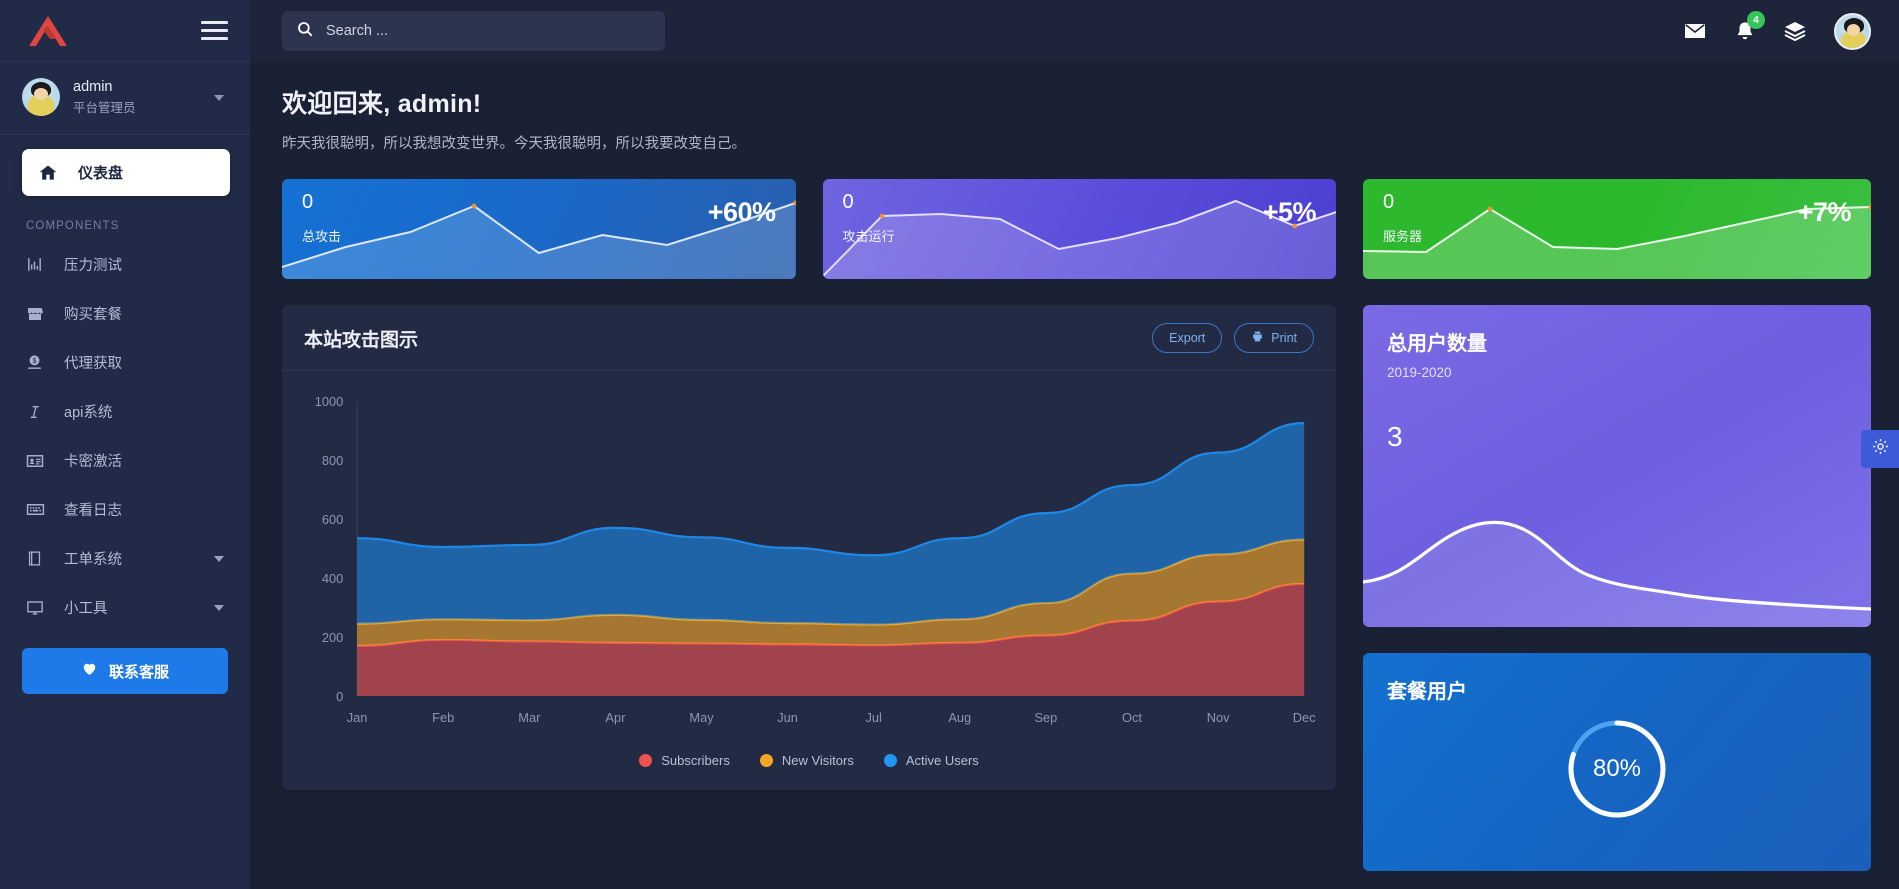 This screenshot has width=1899, height=889. Describe the element at coordinates (93, 364) in the screenshot. I see `sidebar-item-label: 代理获取` at that location.